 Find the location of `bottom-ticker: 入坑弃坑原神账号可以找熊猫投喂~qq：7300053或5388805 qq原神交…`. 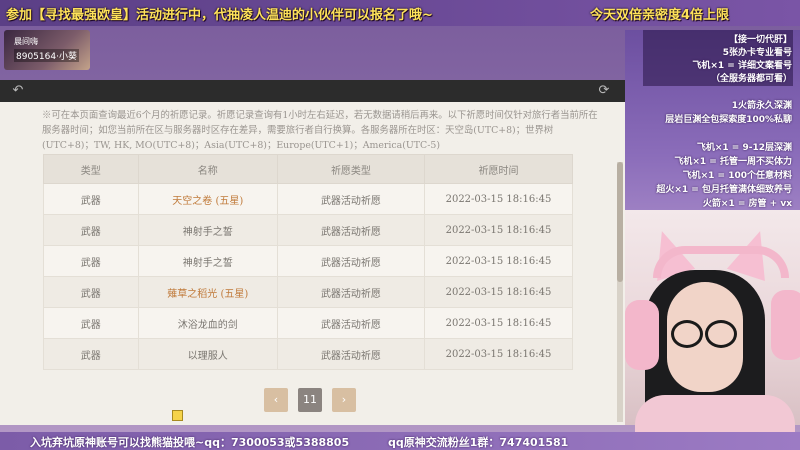

bottom-ticker: 入坑弃坑原神账号可以找熊猫投喂~qq：7300053或5388805 qq原神交… is located at coordinates (400, 441).